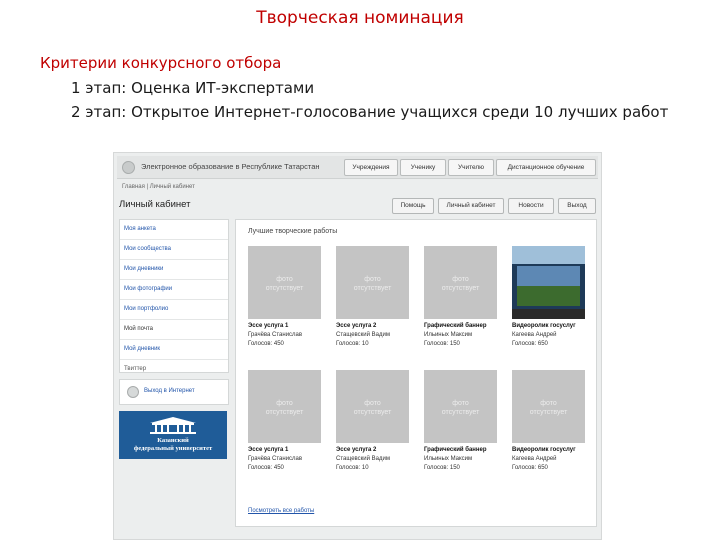 Image resolution: width=720 pixels, height=540 pixels. I want to click on view-all-works-link: Посмотреть все работы, so click(281, 511).